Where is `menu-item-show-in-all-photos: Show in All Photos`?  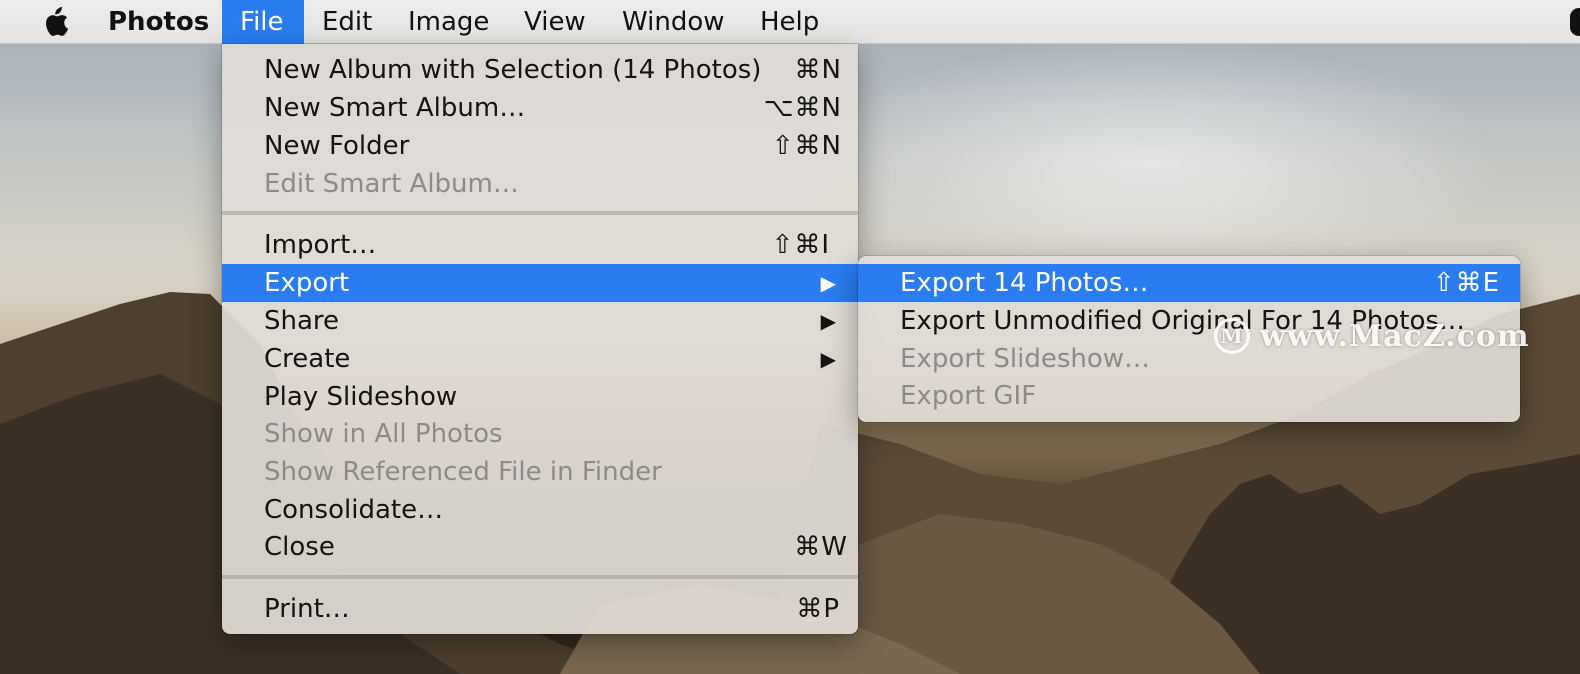
menu-item-show-in-all-photos: Show in All Photos is located at coordinates (540, 434).